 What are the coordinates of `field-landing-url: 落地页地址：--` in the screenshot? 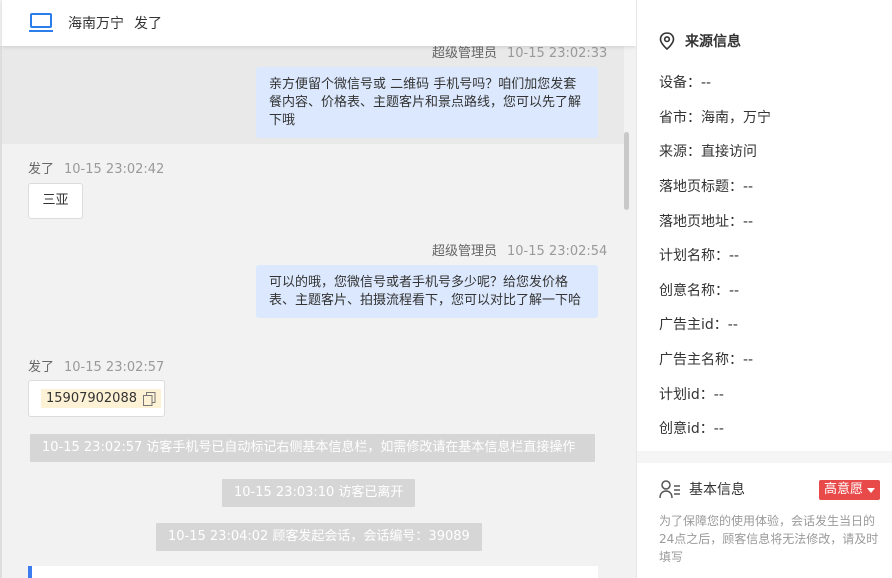 It's located at (706, 222).